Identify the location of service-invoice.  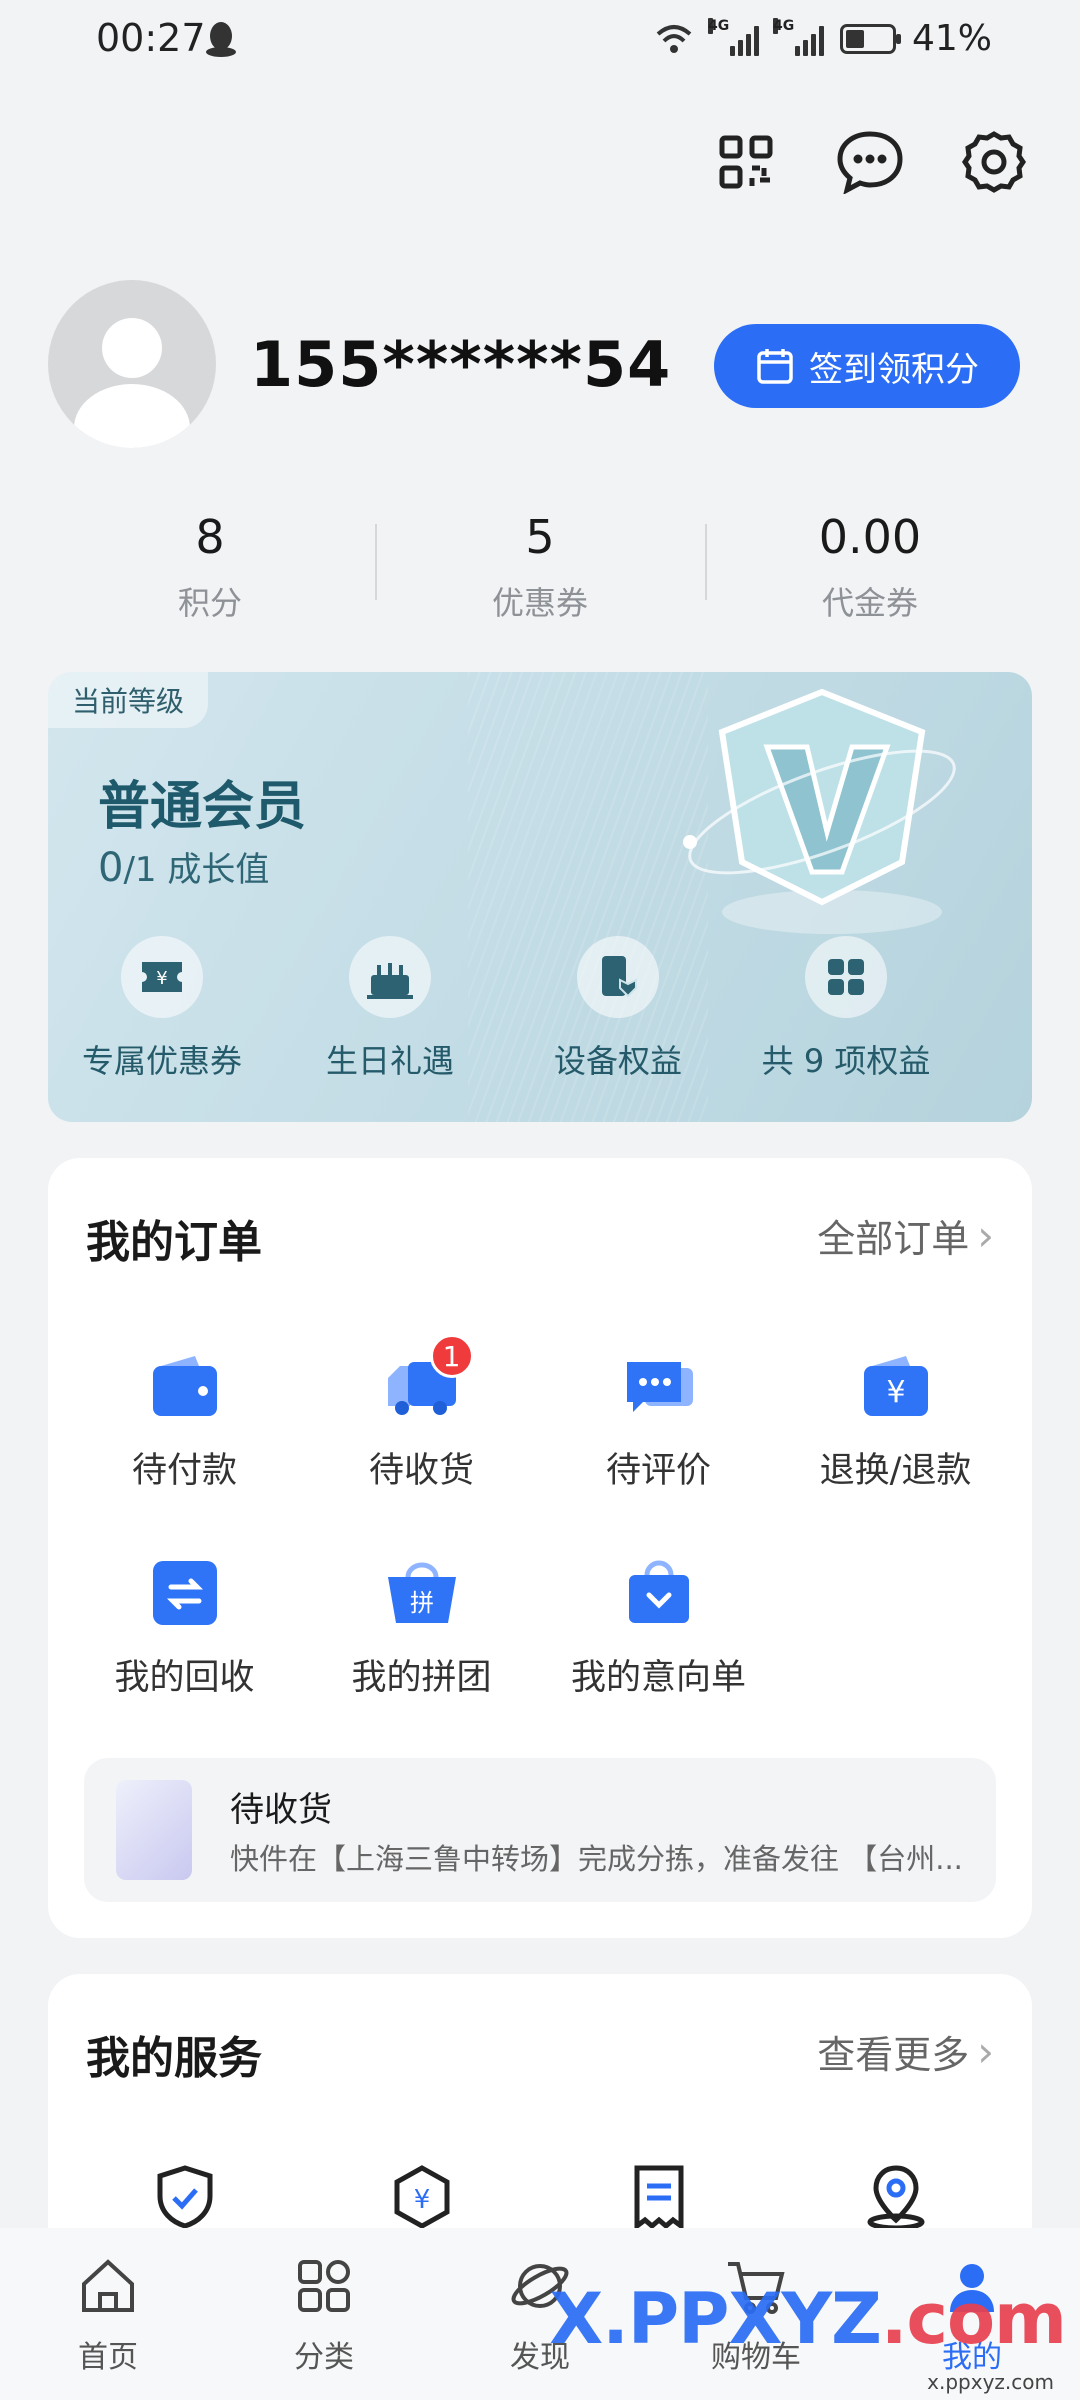
(658, 2197).